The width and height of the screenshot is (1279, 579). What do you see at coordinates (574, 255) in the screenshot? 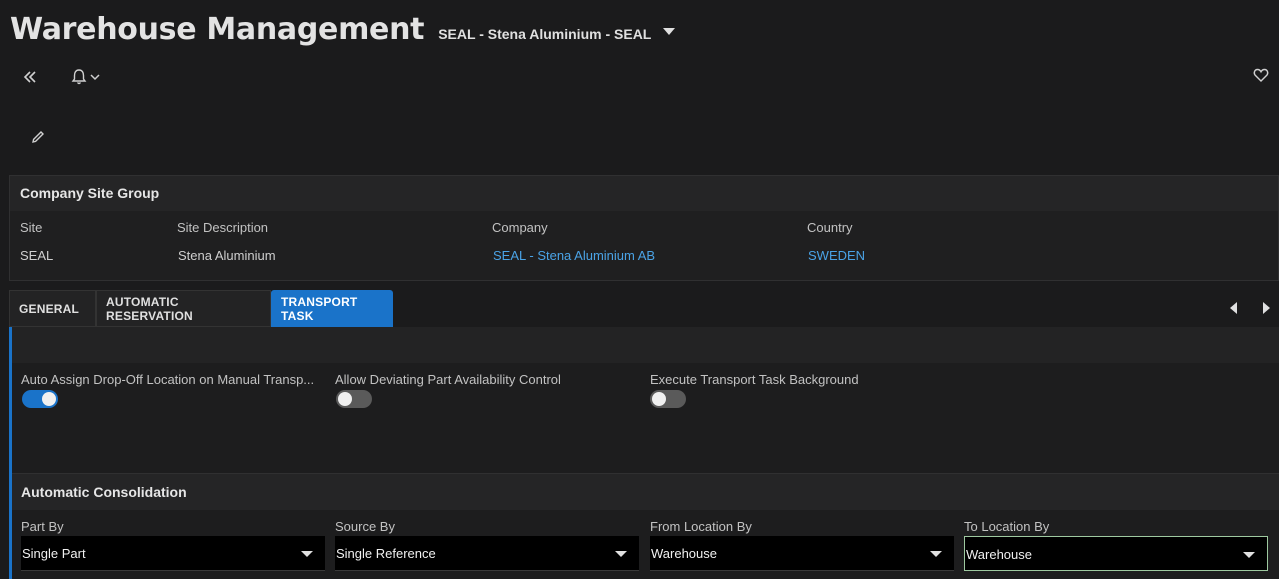
I see `company-link: SEAL - Stena Aluminium AB` at bounding box center [574, 255].